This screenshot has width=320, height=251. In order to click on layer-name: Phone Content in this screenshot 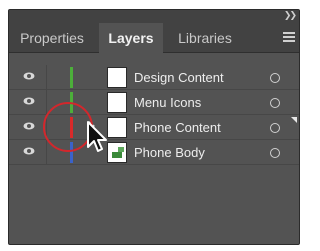, I will do `click(177, 127)`.